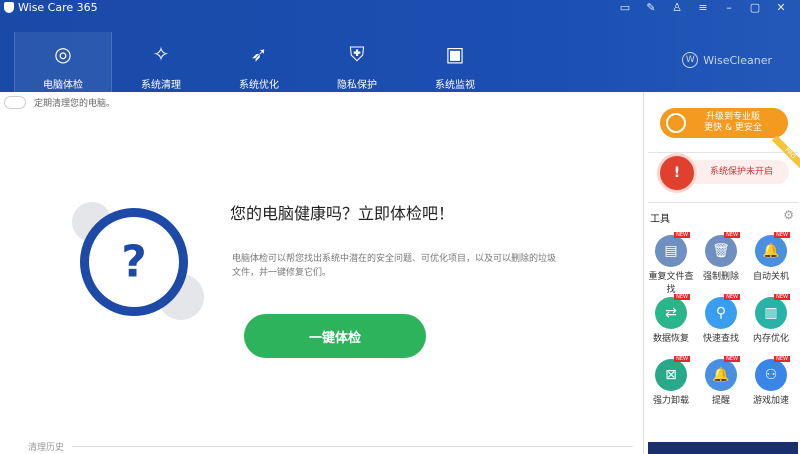  Describe the element at coordinates (677, 7) in the screenshot. I see `skin-icon: ♙` at that location.